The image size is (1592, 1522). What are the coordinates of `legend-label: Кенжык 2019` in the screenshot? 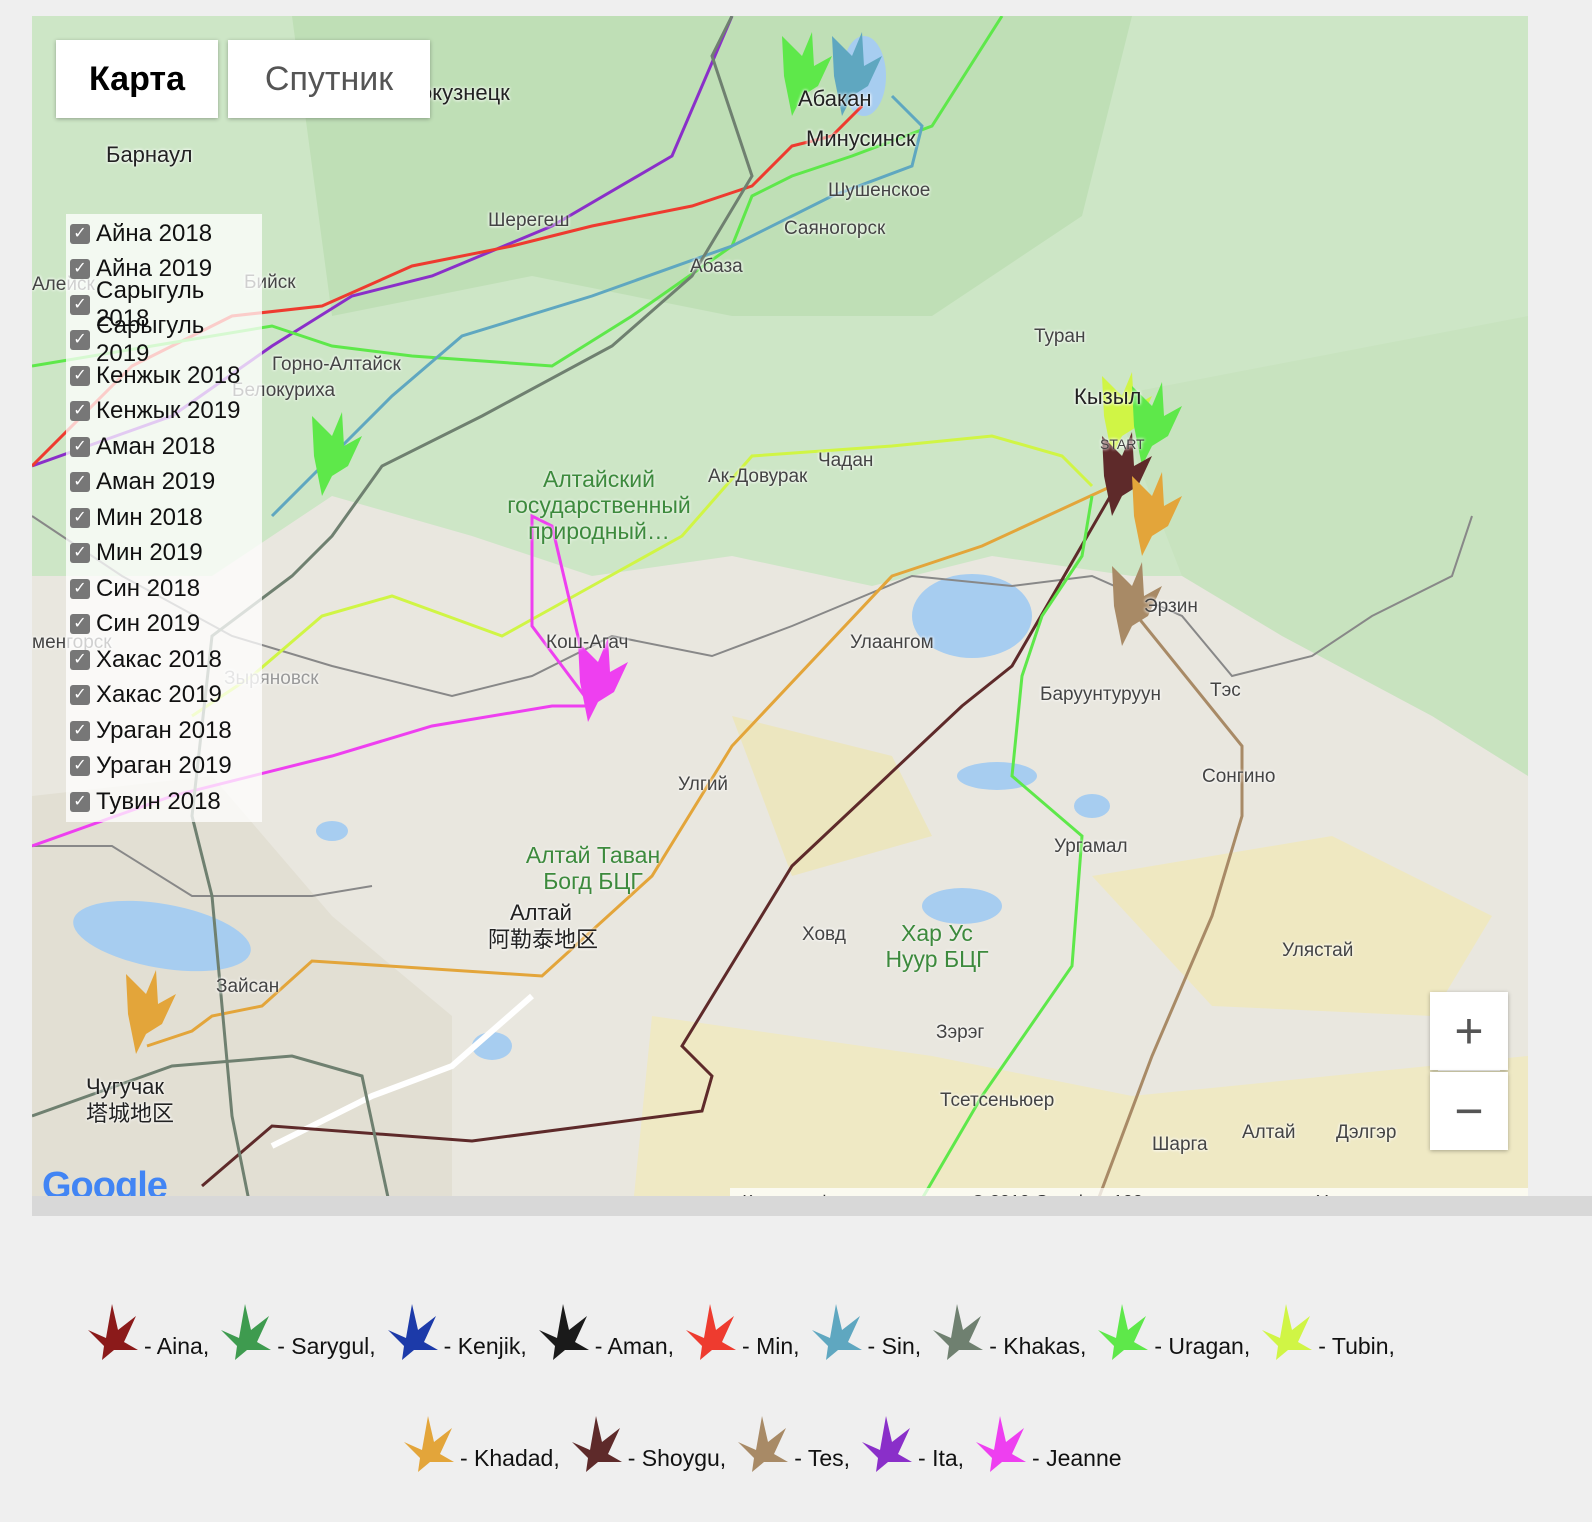 It's located at (168, 411).